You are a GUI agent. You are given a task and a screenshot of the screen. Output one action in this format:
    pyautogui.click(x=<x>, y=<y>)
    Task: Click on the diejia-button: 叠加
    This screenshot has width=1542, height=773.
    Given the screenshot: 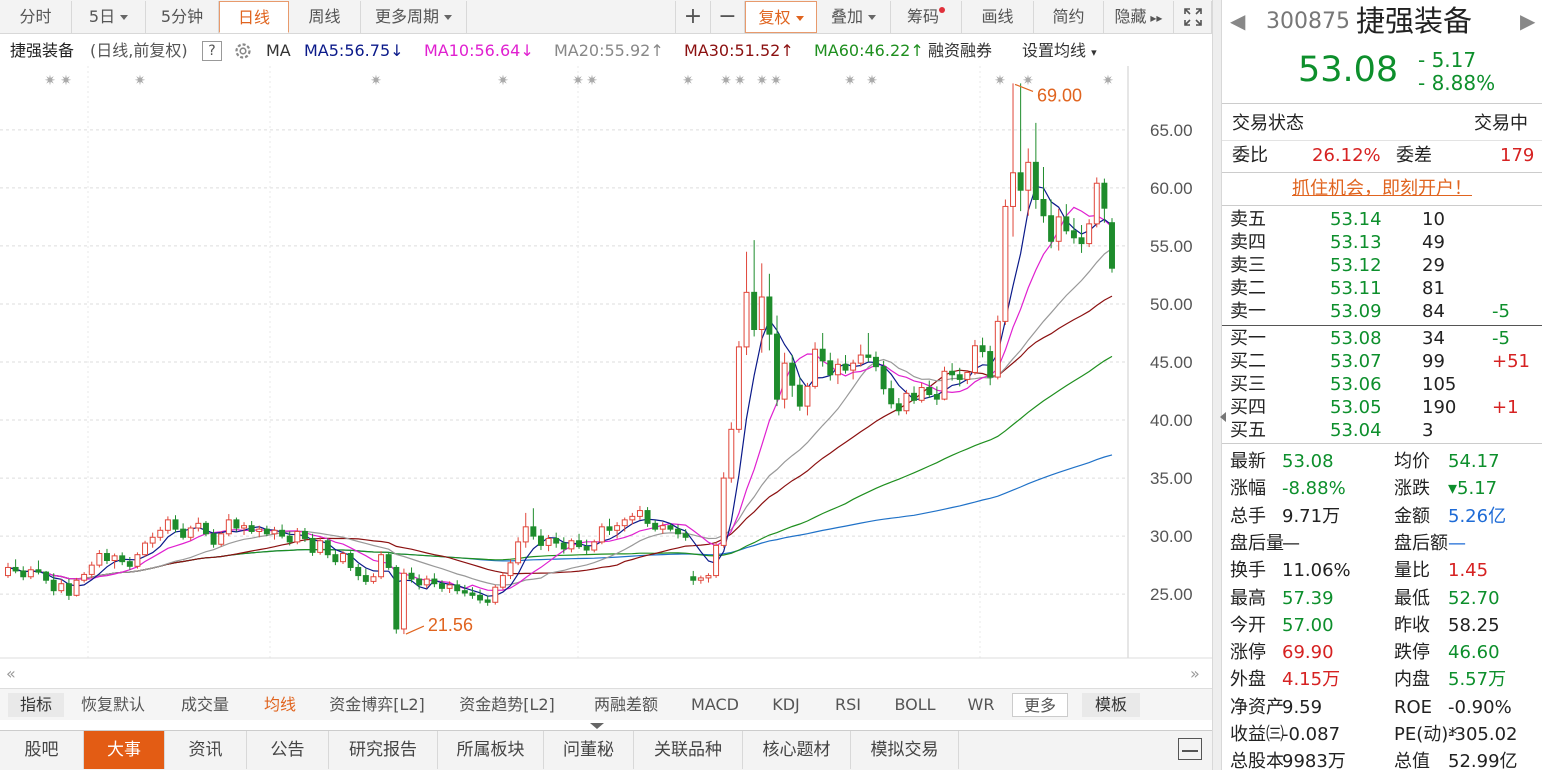 What is the action you would take?
    pyautogui.click(x=854, y=17)
    